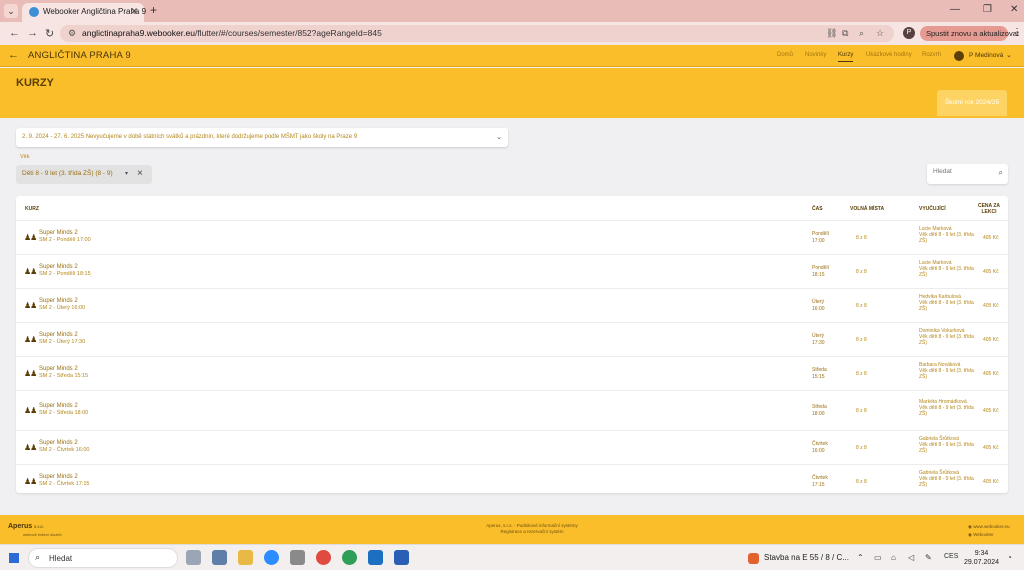  Describe the element at coordinates (831, 33) in the screenshot. I see `translate-icon: ⛓` at that location.